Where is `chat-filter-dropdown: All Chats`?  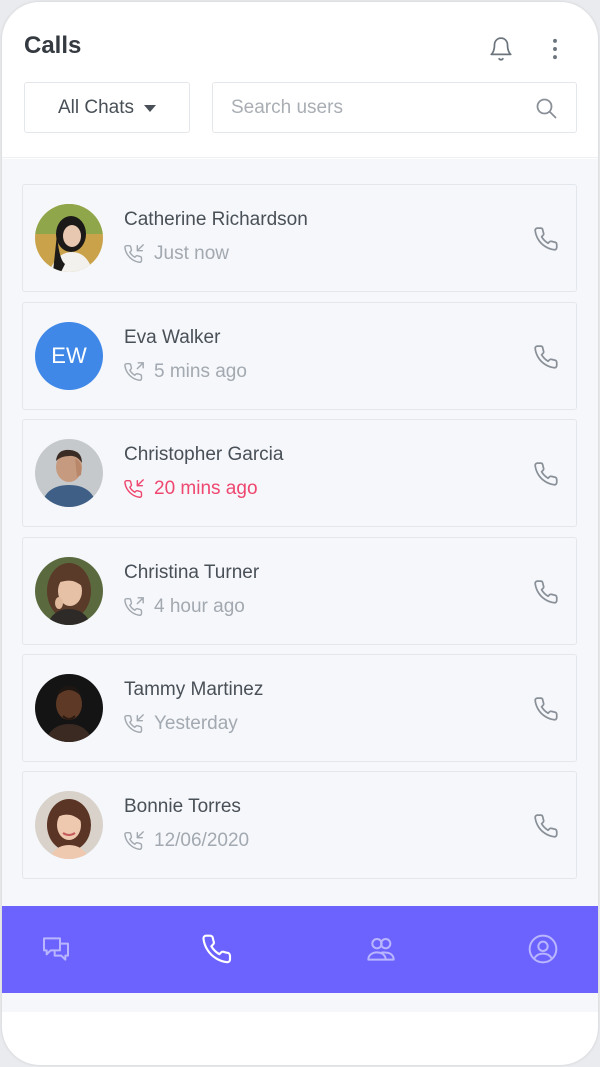
chat-filter-dropdown: All Chats is located at coordinates (107, 107).